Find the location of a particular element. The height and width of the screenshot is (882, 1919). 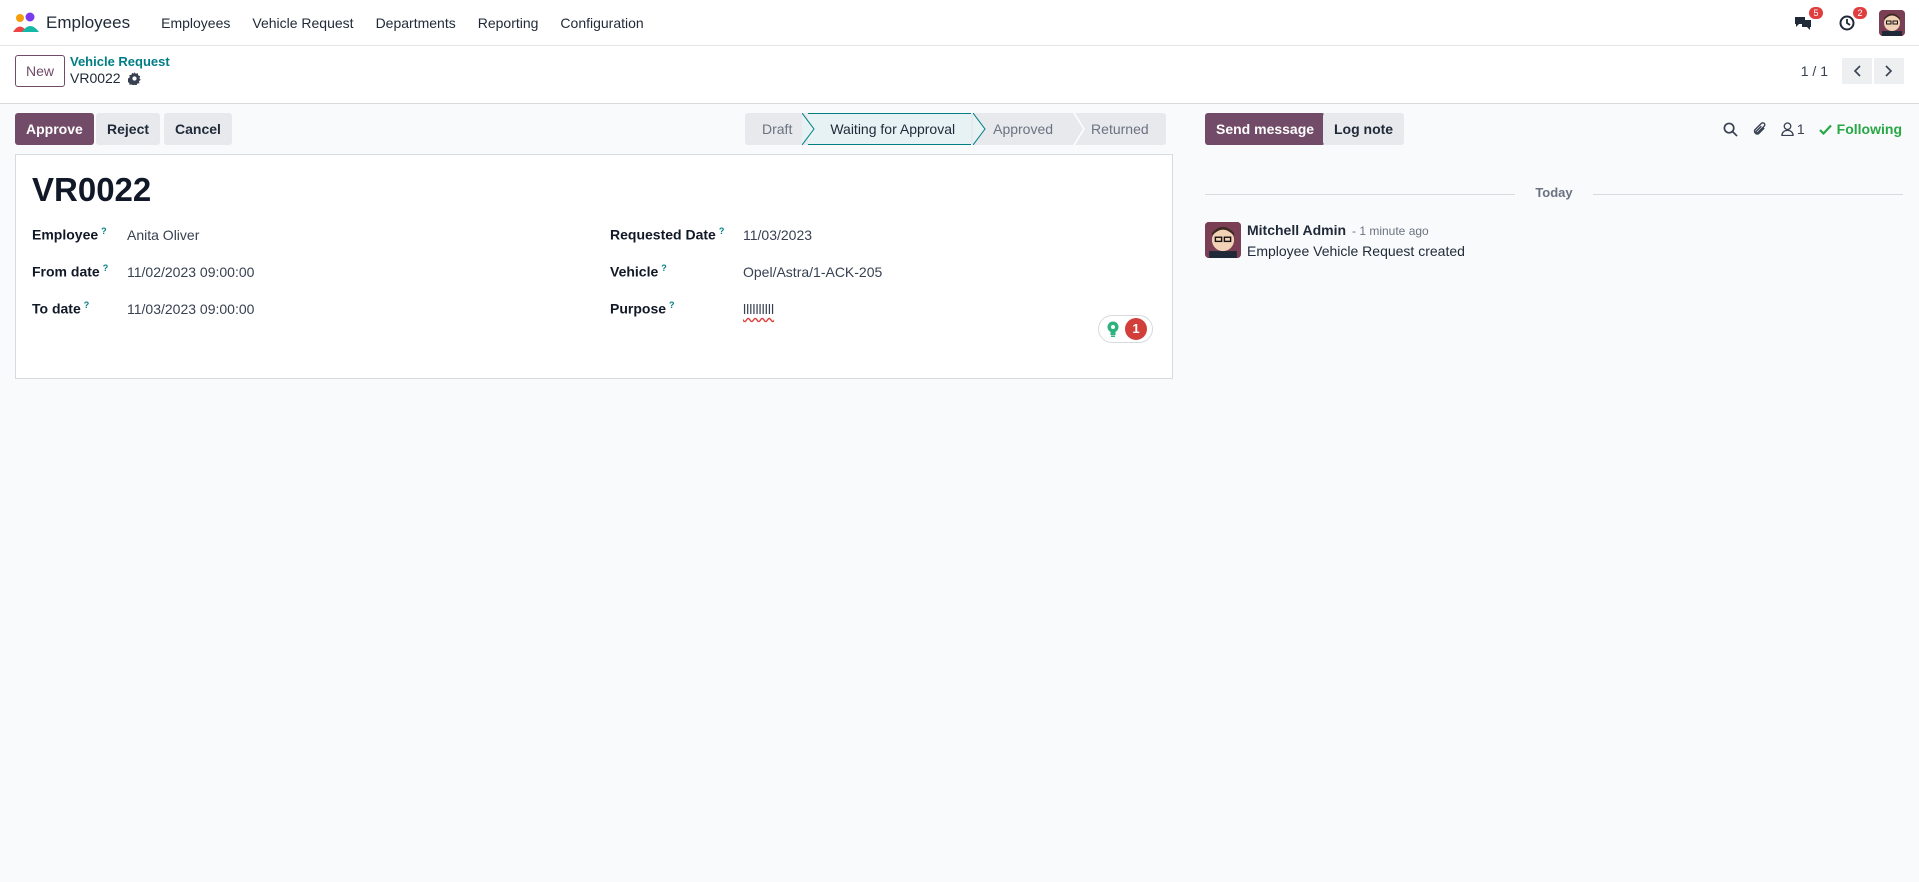

suggestion-count-badge: 1 is located at coordinates (1136, 329).